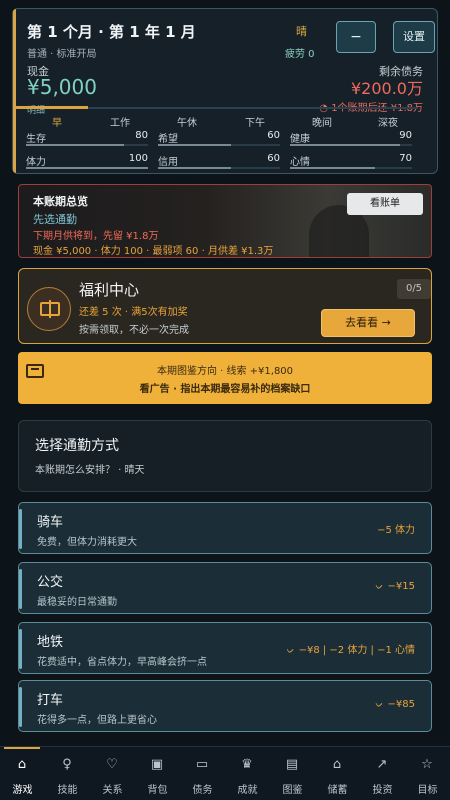 This screenshot has width=450, height=800. I want to click on nav-achievements: ♛ 成就, so click(247, 773).